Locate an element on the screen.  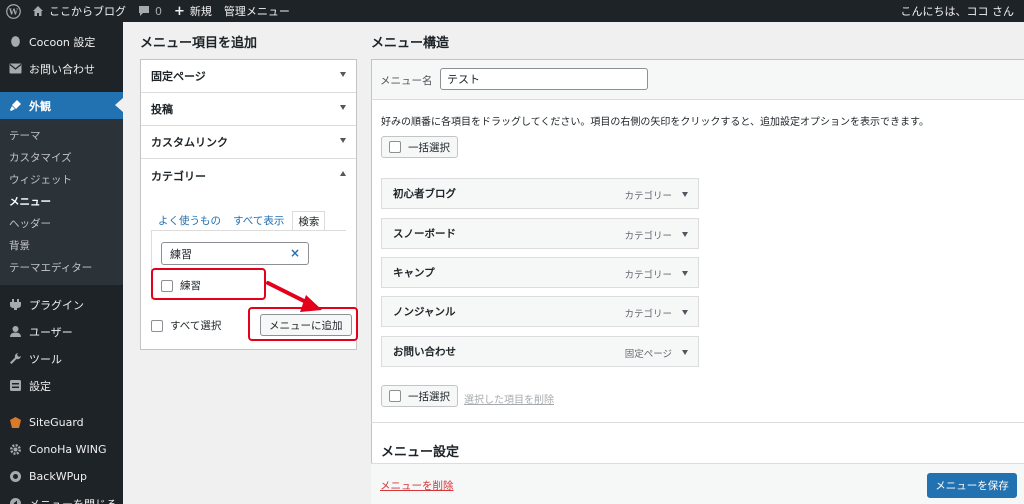
sidebar-item-contact: お問い合わせ is located at coordinates (61, 68).